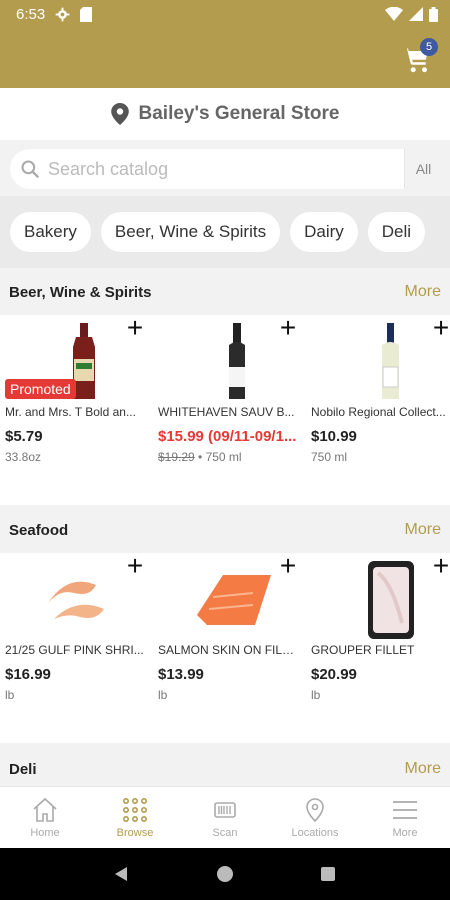 This screenshot has width=450, height=900. I want to click on product-price: $10.99, so click(334, 436).